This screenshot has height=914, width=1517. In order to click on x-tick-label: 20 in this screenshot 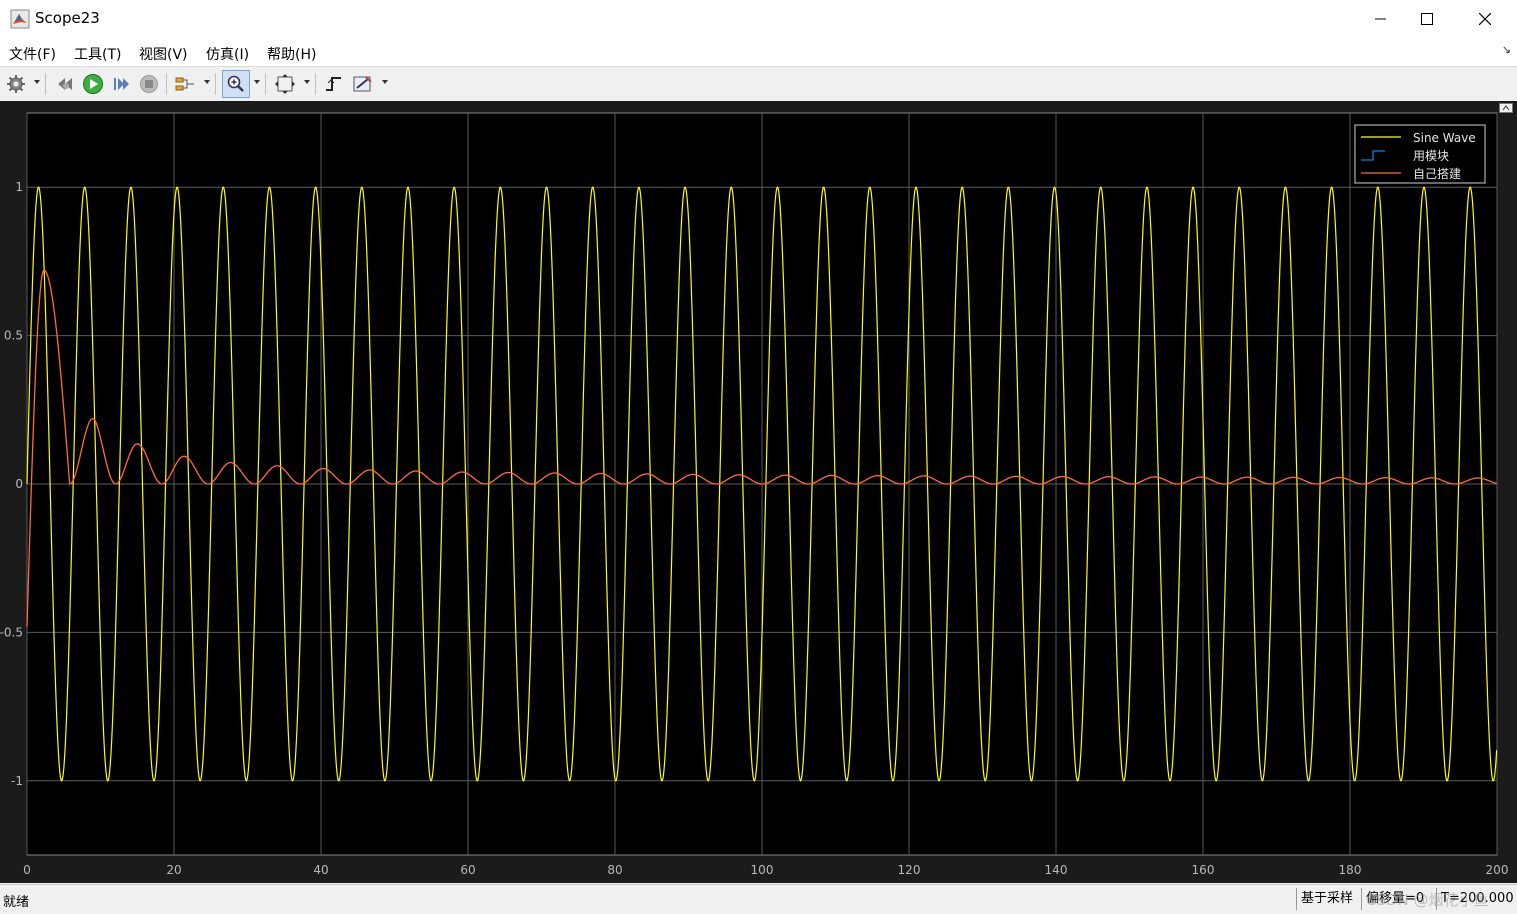, I will do `click(173, 870)`.